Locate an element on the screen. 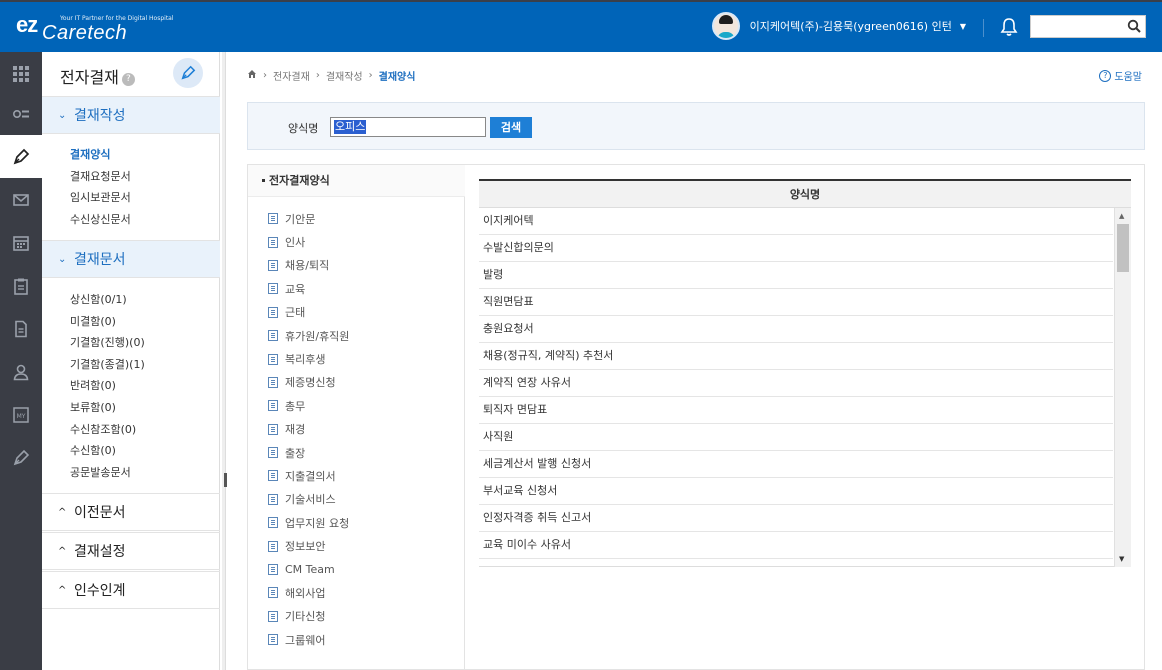 This screenshot has height=670, width=1162. tree-item: 업무지원 요청 is located at coordinates (308, 522).